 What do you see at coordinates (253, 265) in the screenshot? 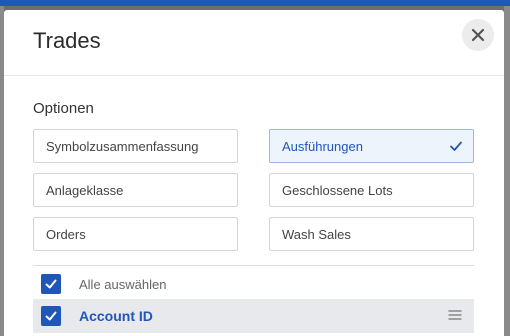
I see `divider` at bounding box center [253, 265].